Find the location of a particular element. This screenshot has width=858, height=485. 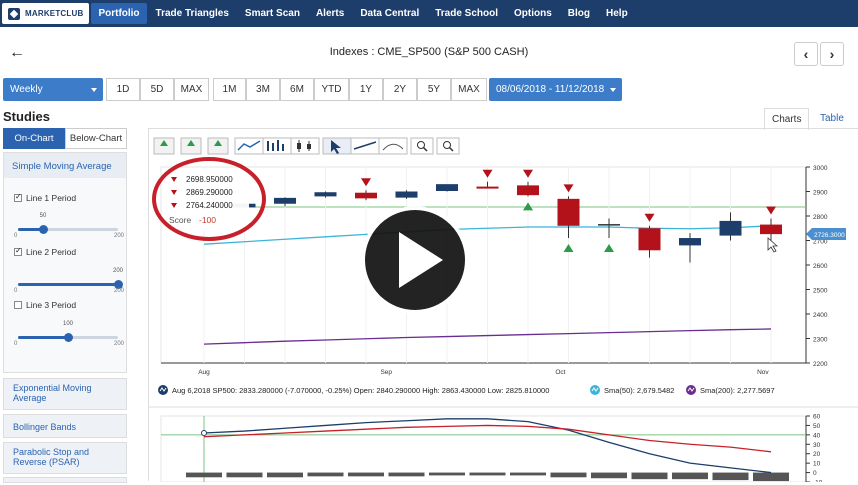

study-bollinger: Bollinger Bands is located at coordinates (65, 426).